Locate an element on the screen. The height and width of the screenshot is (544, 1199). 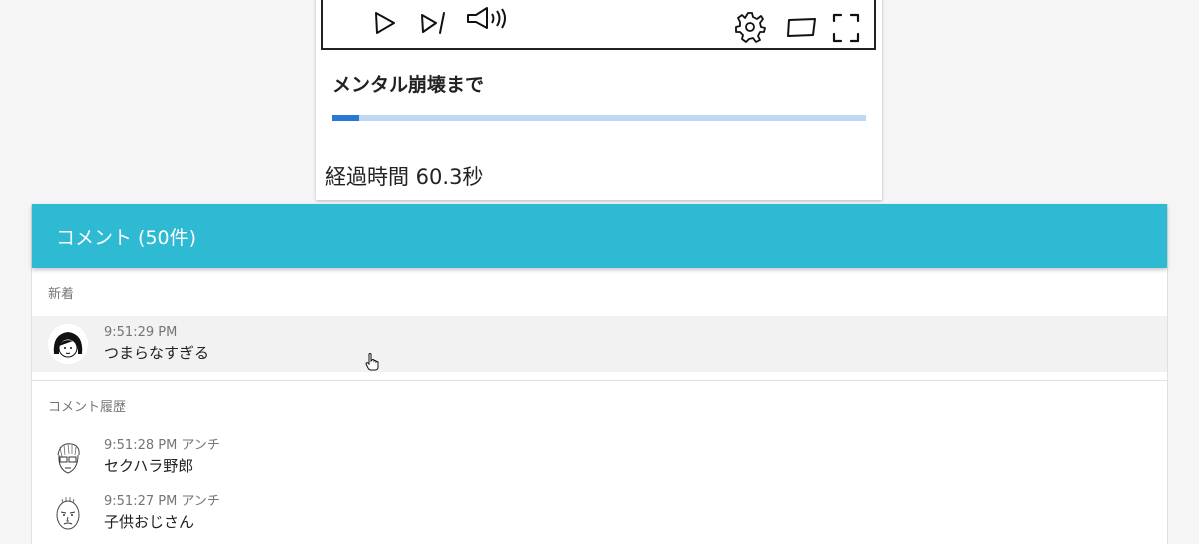
progress-bar is located at coordinates (599, 118).